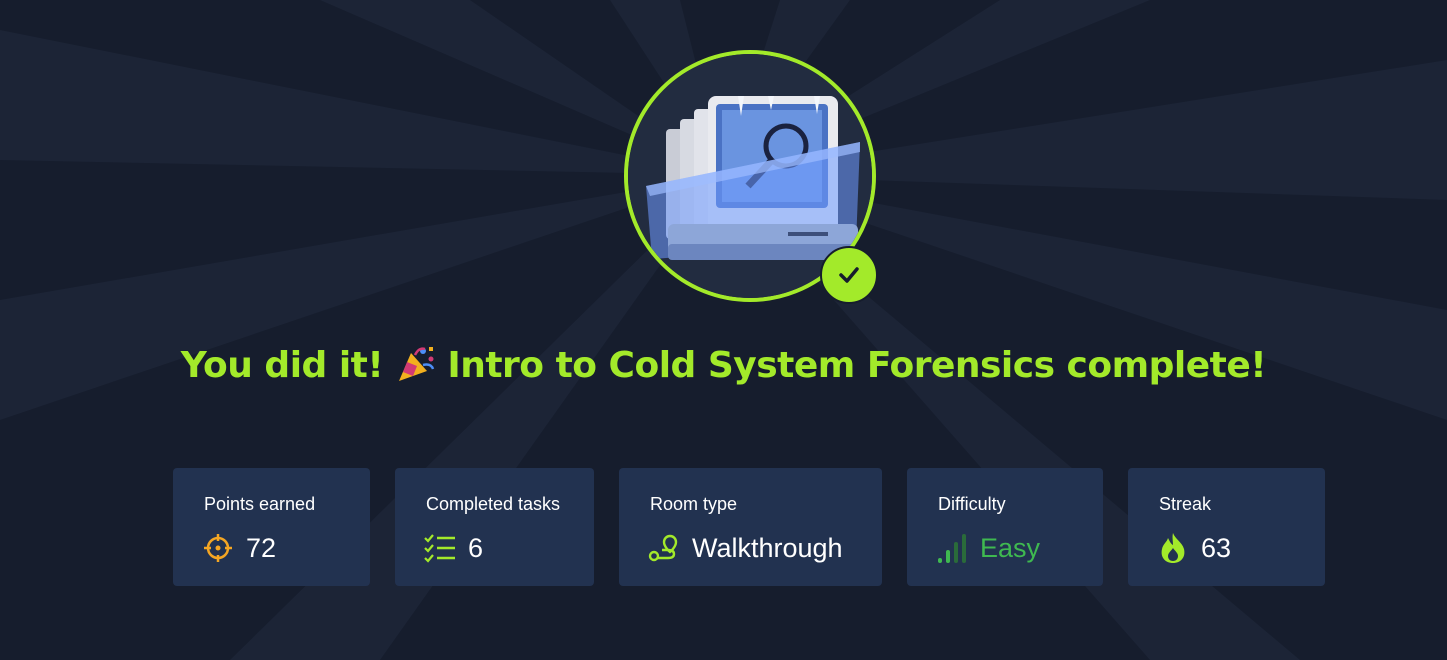 The image size is (1447, 660). Describe the element at coordinates (415, 364) in the screenshot. I see `party-popper-icon` at that location.